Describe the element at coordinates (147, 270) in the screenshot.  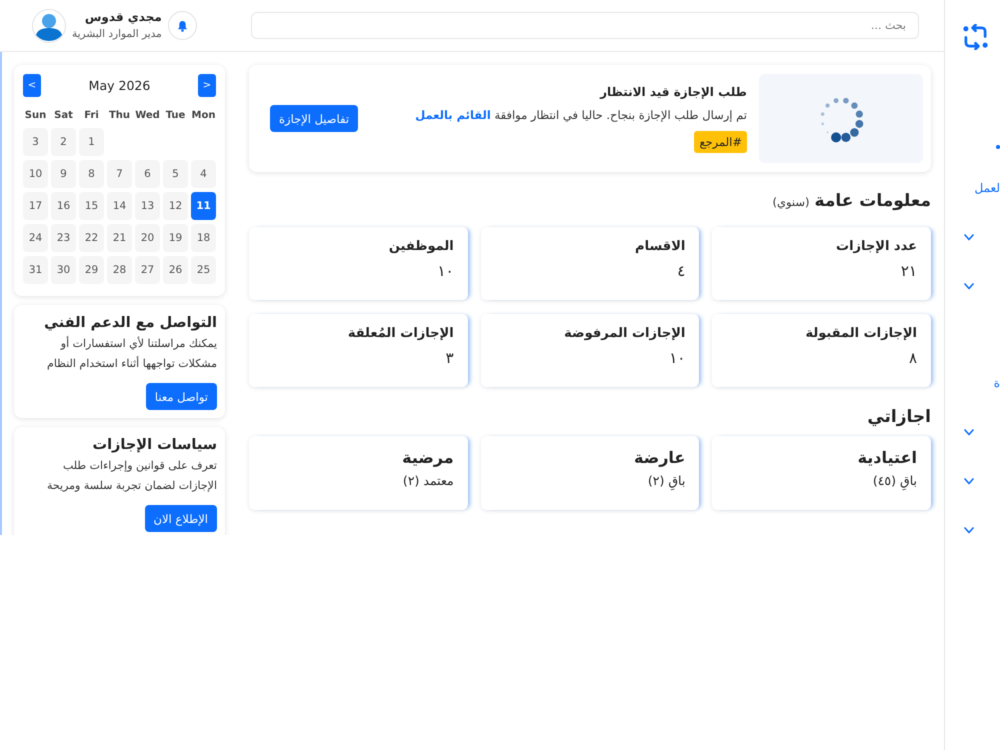
I see `calendar-day: 27` at that location.